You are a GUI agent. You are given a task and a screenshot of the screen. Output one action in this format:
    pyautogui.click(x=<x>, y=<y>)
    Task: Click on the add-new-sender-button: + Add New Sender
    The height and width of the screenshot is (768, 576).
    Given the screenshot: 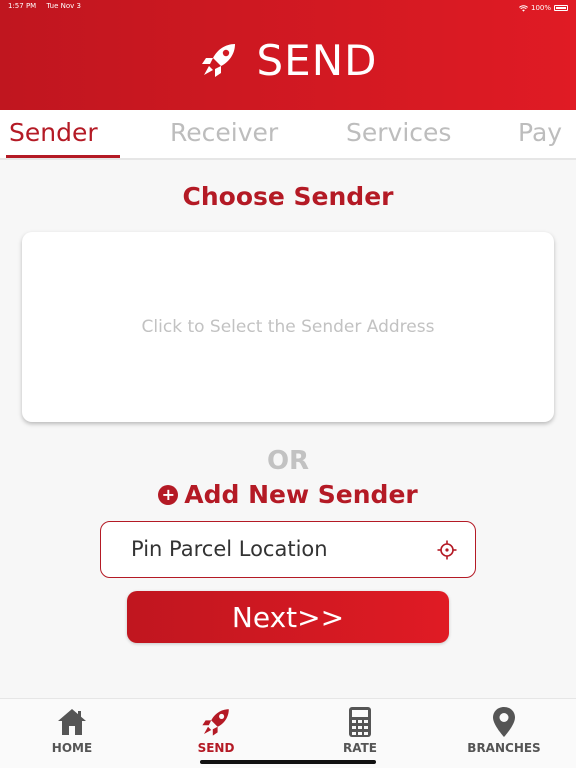 What is the action you would take?
    pyautogui.click(x=288, y=494)
    